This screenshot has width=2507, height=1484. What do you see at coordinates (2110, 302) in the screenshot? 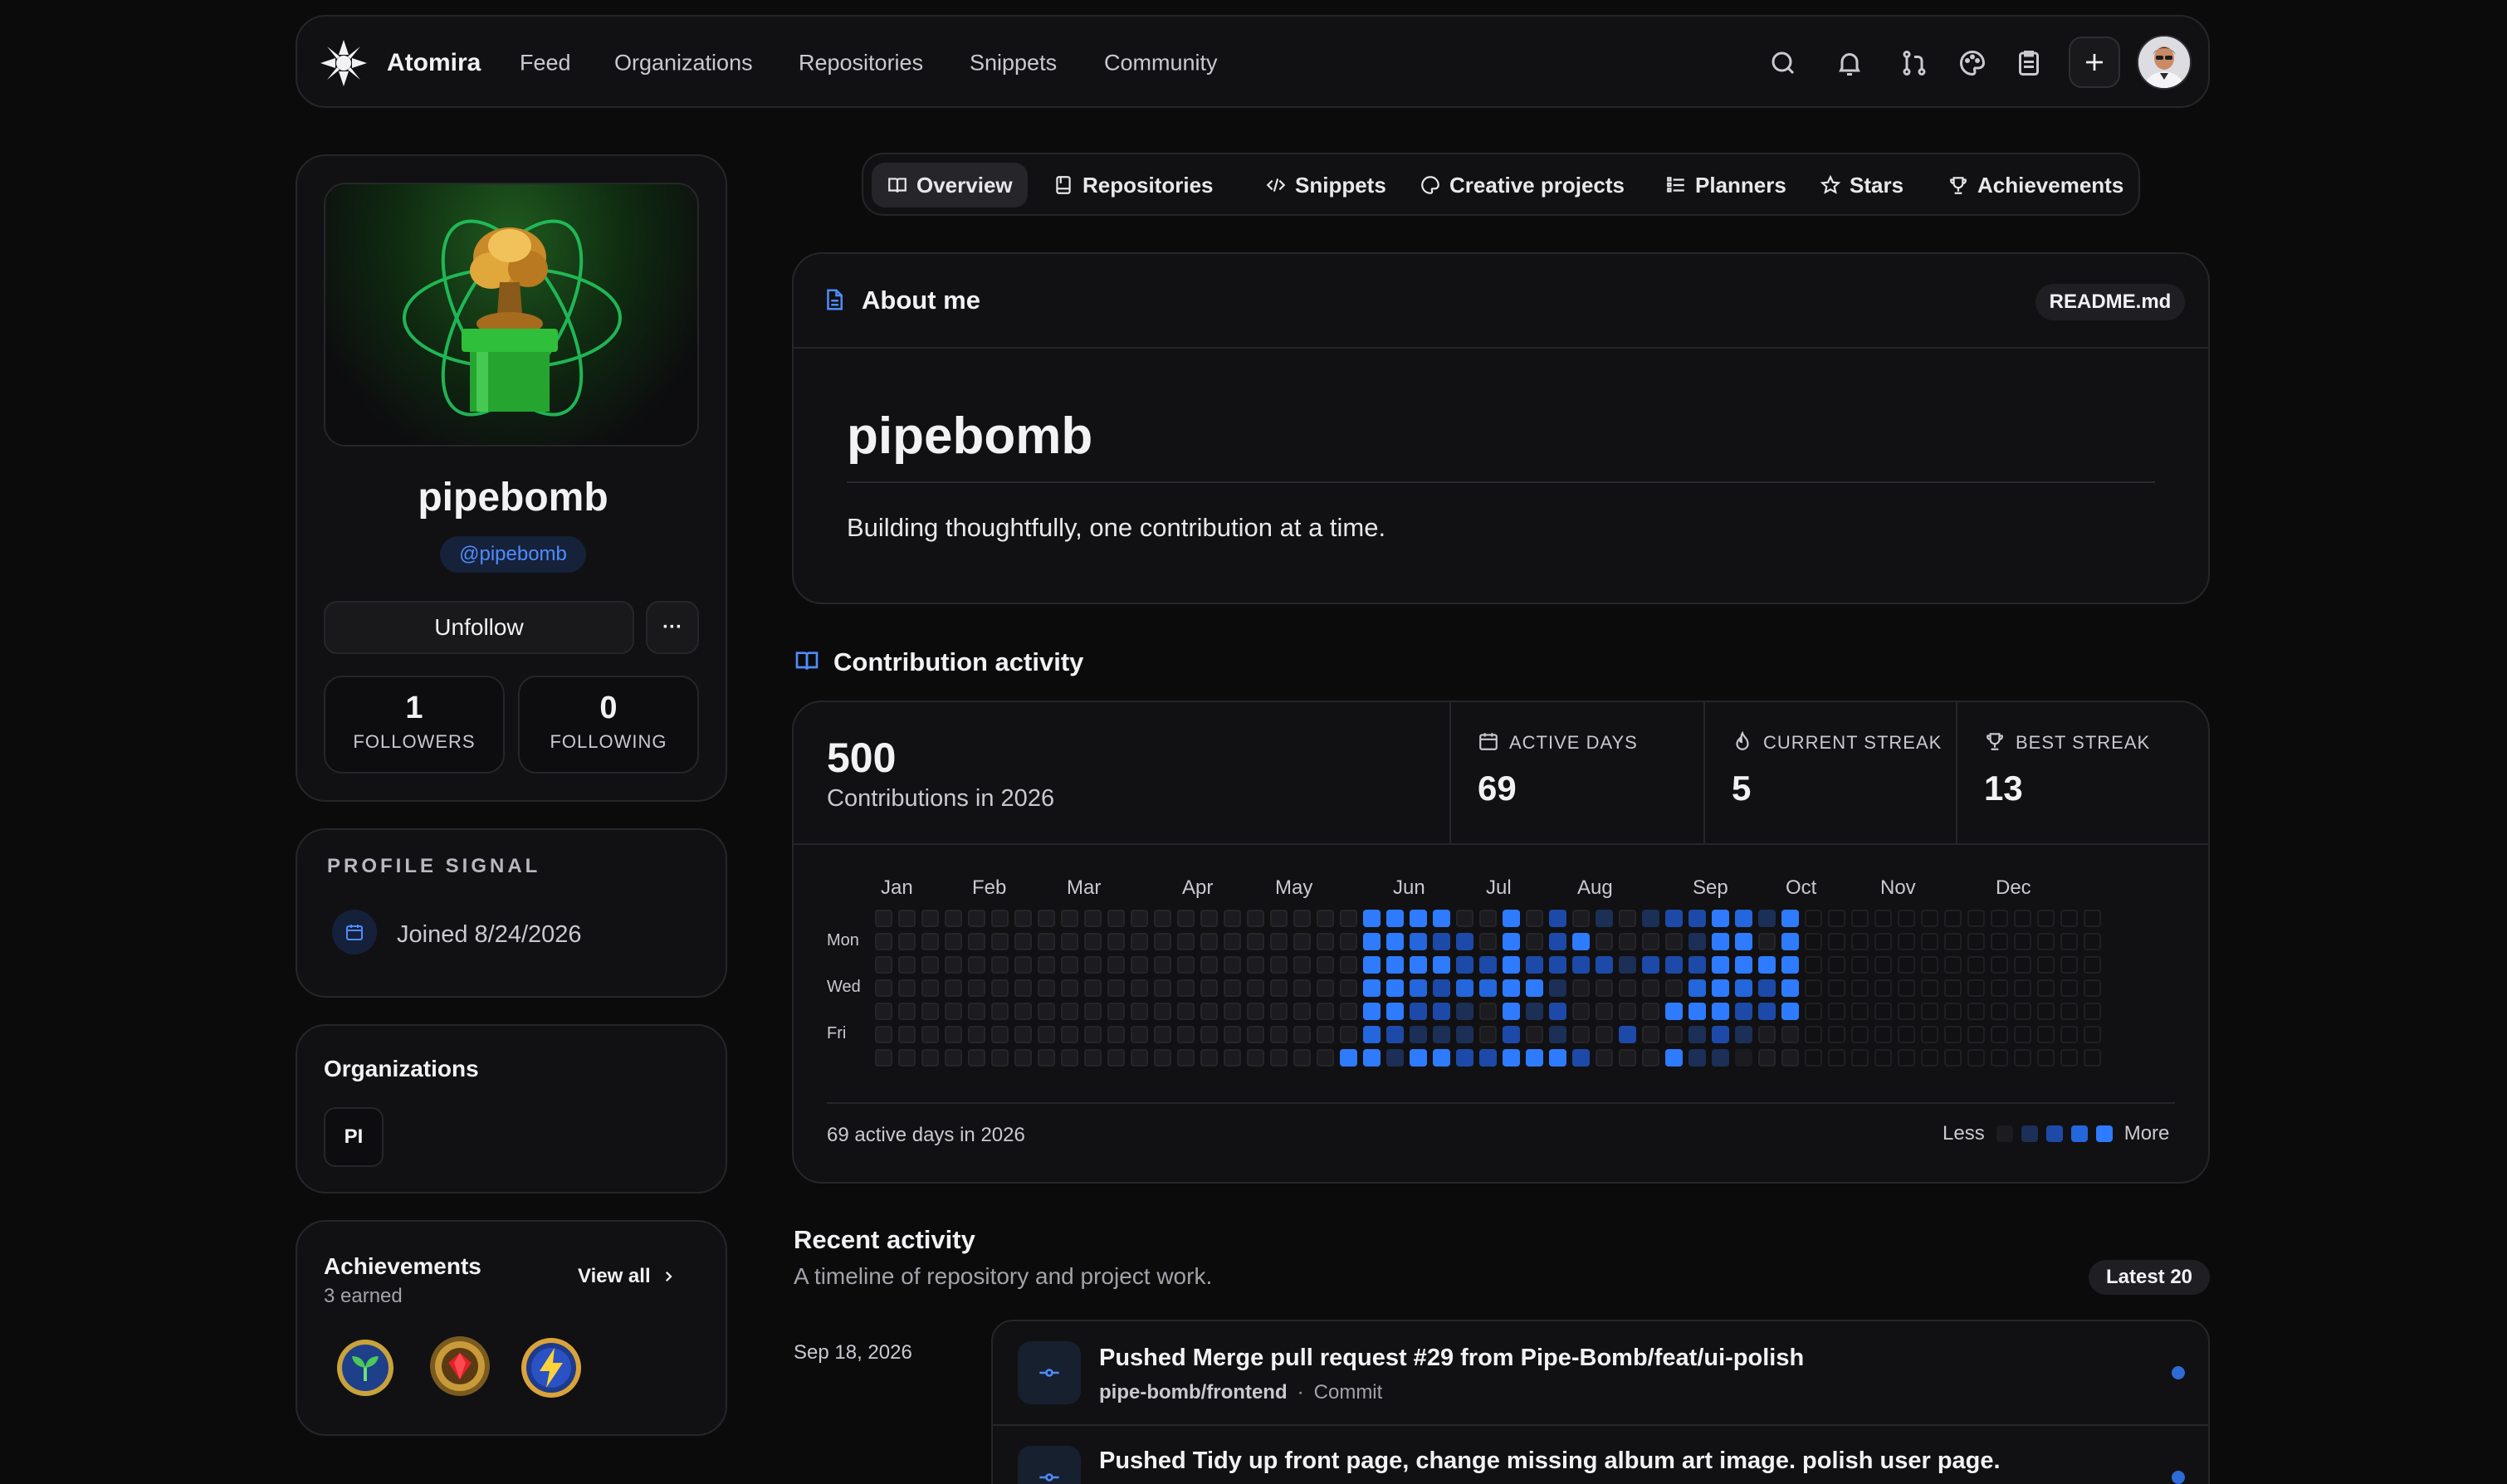
I see `readme-file-badge: README.md` at bounding box center [2110, 302].